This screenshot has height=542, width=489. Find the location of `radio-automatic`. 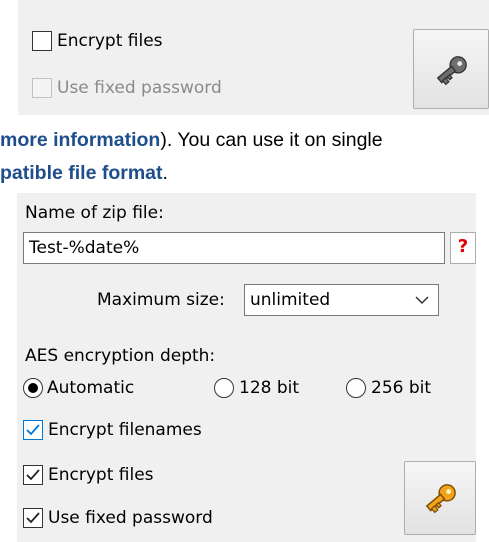

radio-automatic is located at coordinates (33, 388).